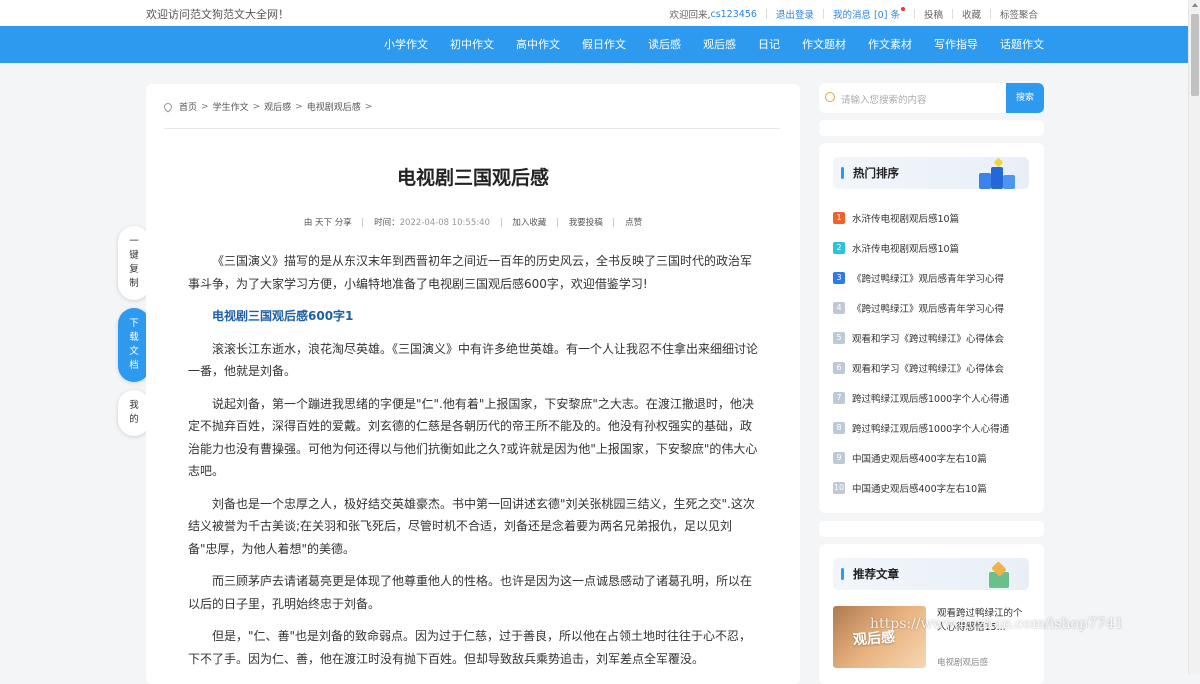 This screenshot has height=684, width=1200. I want to click on hot-item-2: 2 水浒传电视剧观后感10篇, so click(933, 248).